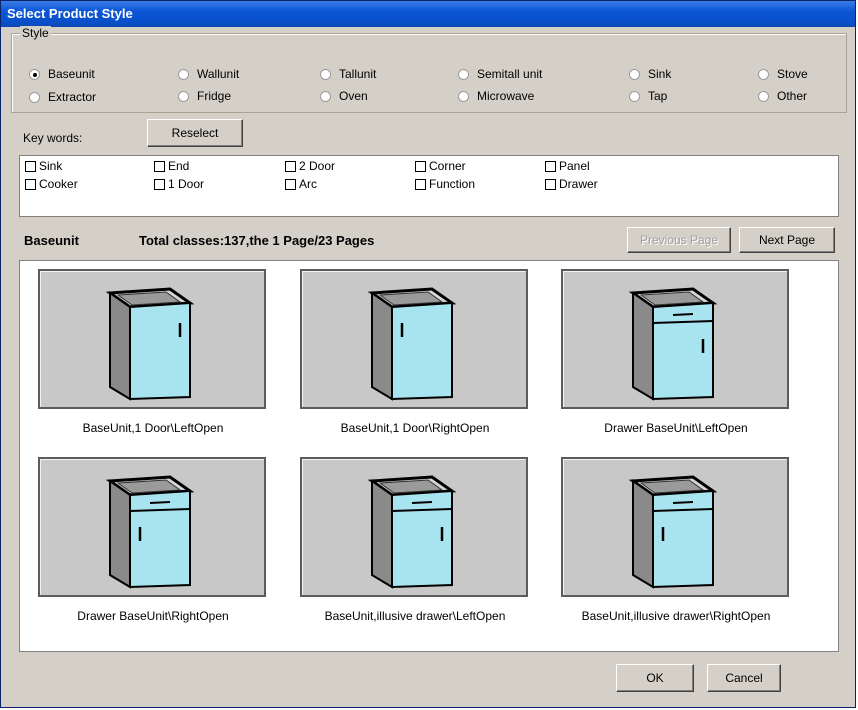 This screenshot has height=710, width=858. What do you see at coordinates (257, 240) in the screenshot?
I see `page-summary-label: Total classes:137,the 1 Page/23 Pages` at bounding box center [257, 240].